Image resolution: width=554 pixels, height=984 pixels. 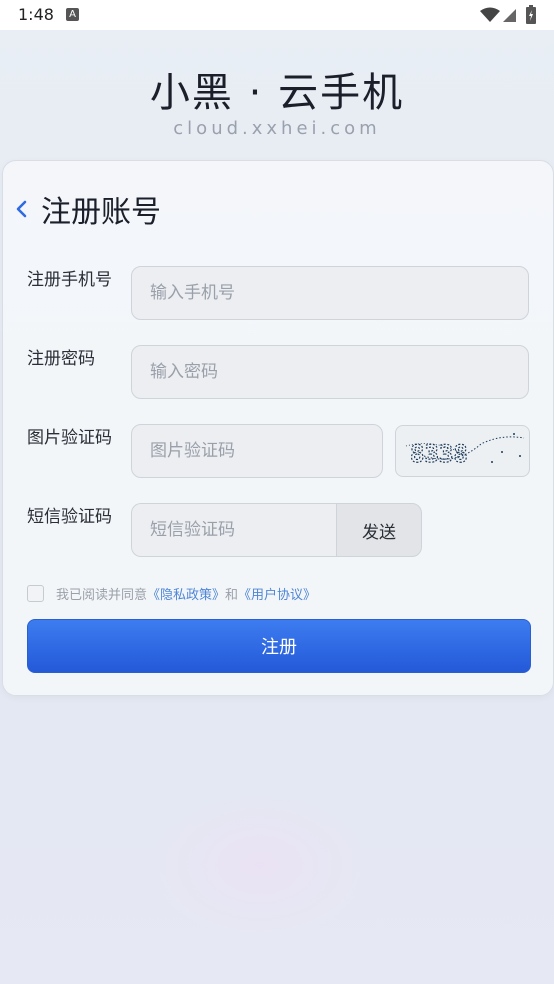 I want to click on agreement-row: 我已阅读并同意 《隐私政策》 和 《用户协议》, so click(x=171, y=593).